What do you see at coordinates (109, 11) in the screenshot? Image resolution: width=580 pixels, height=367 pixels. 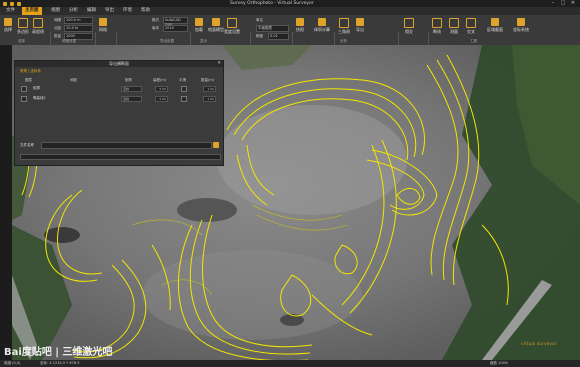 I see `tab-export: 导出` at bounding box center [109, 11].